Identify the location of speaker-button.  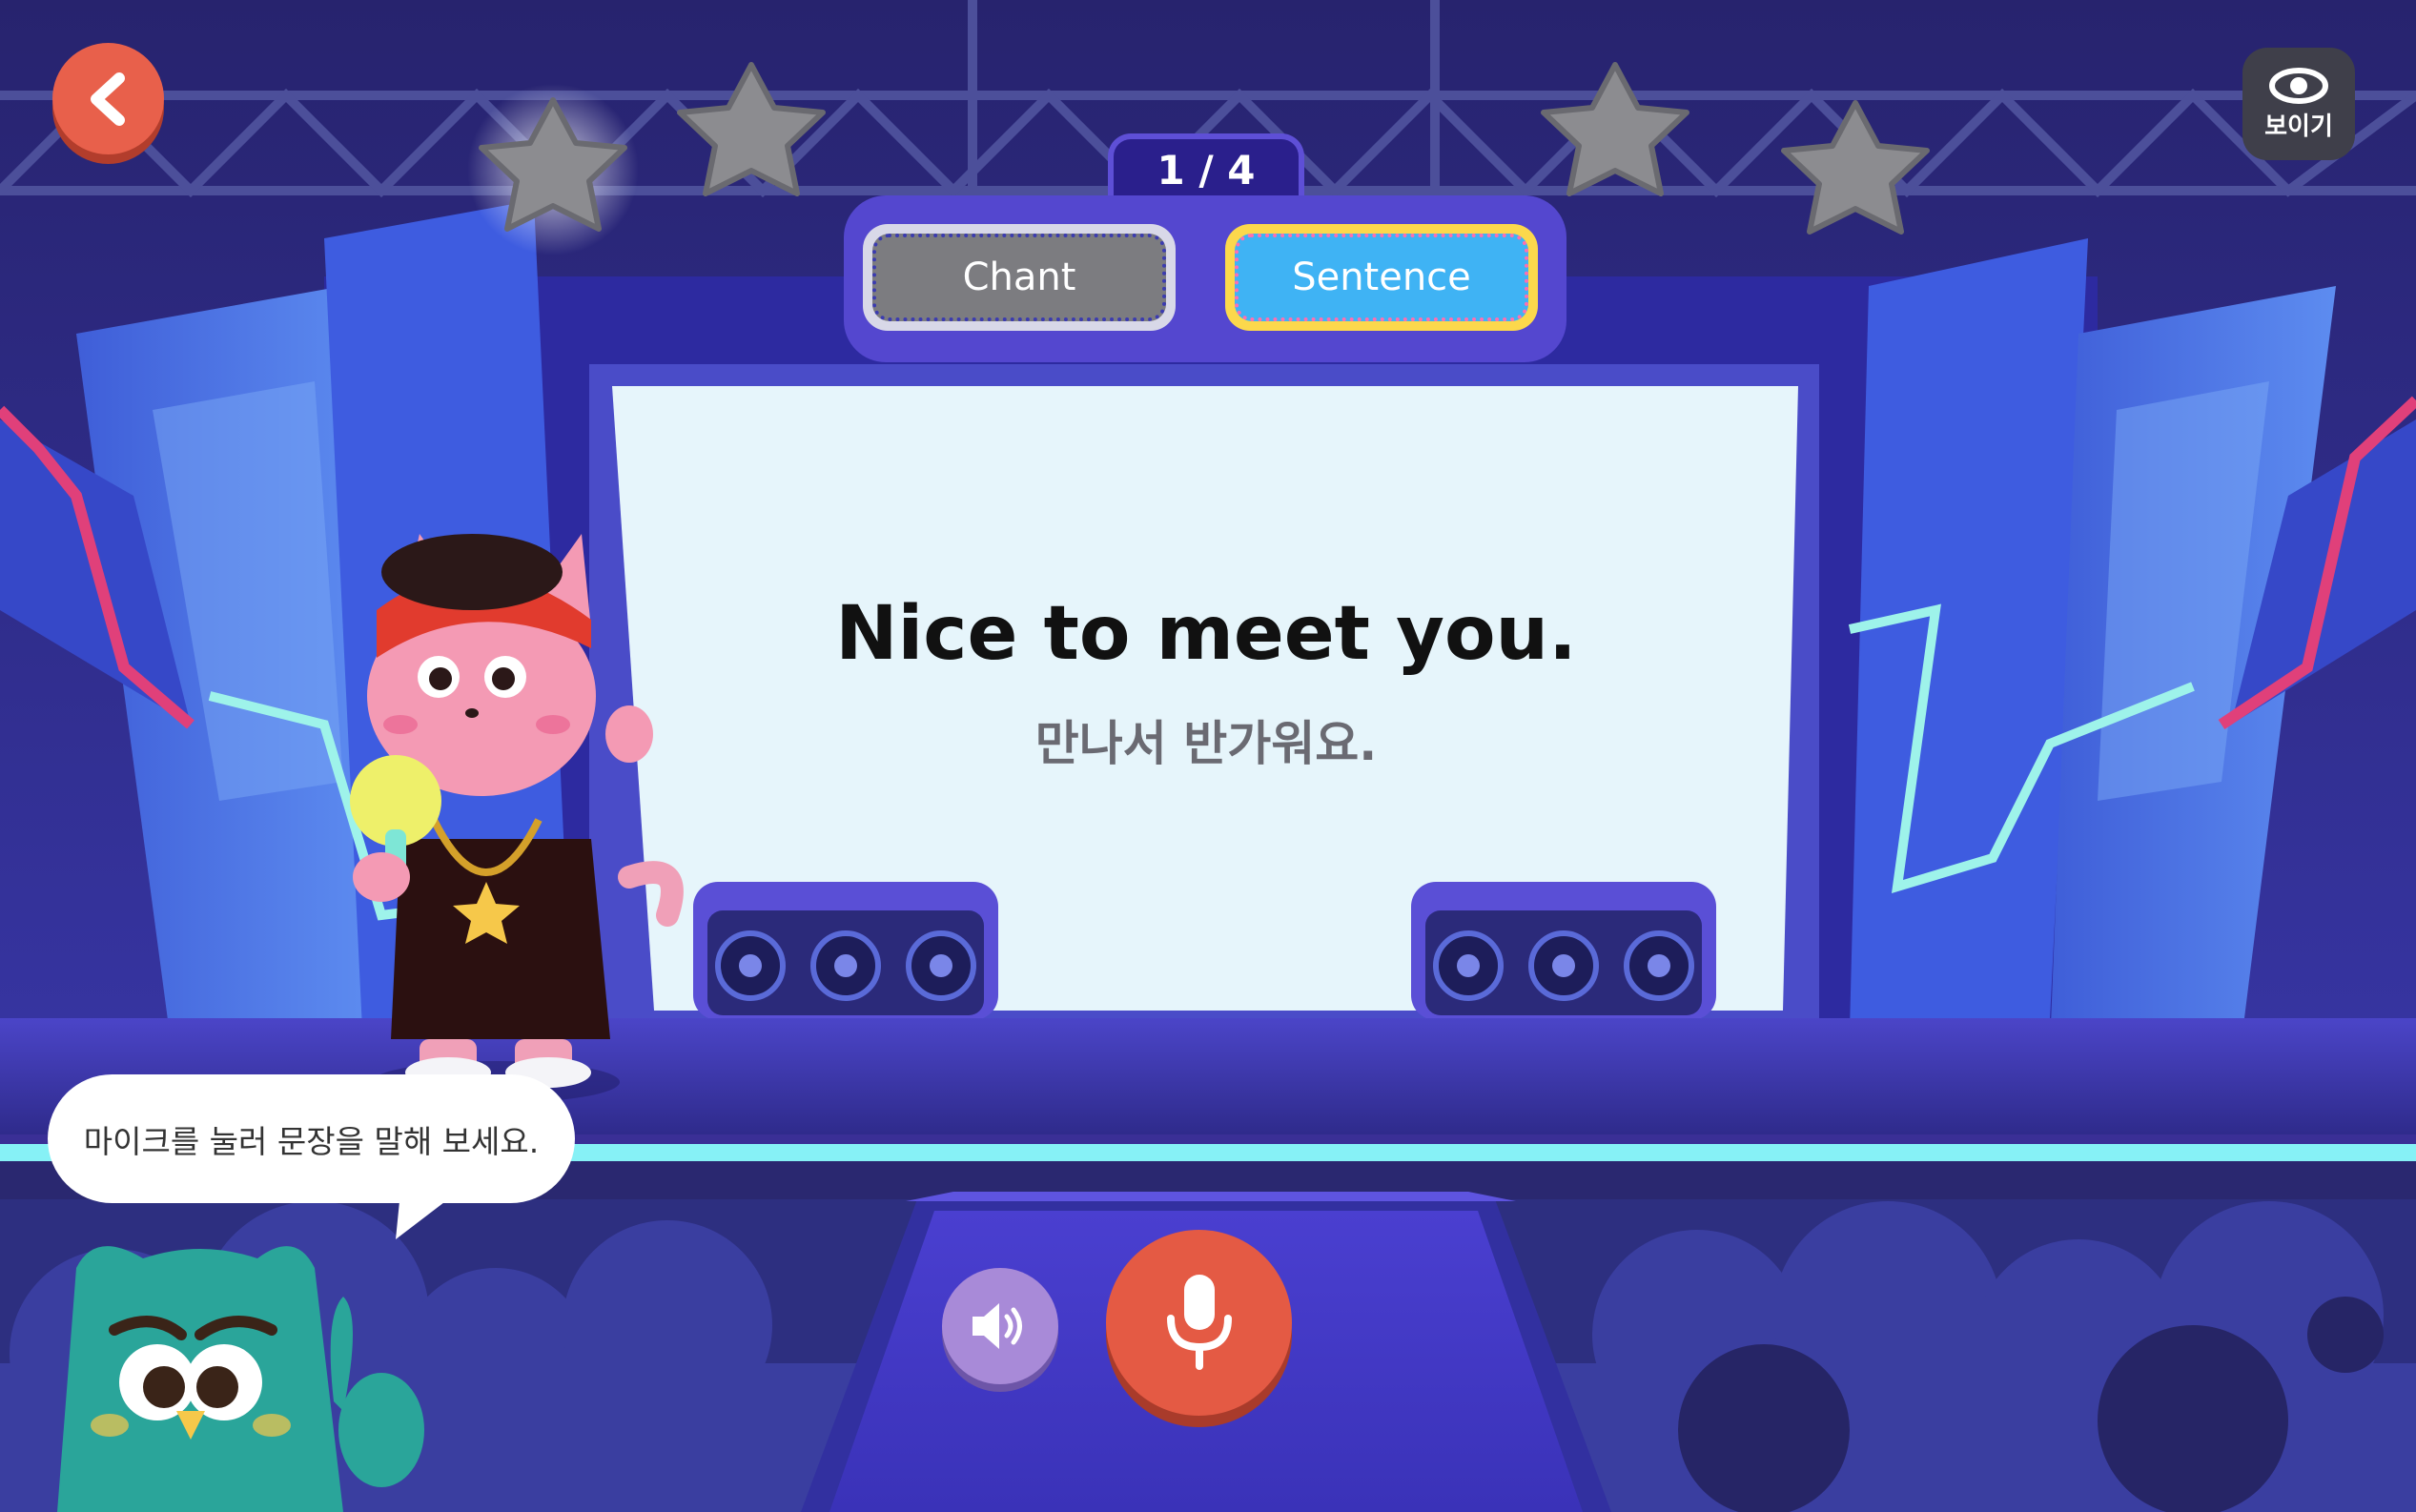
(1000, 1326).